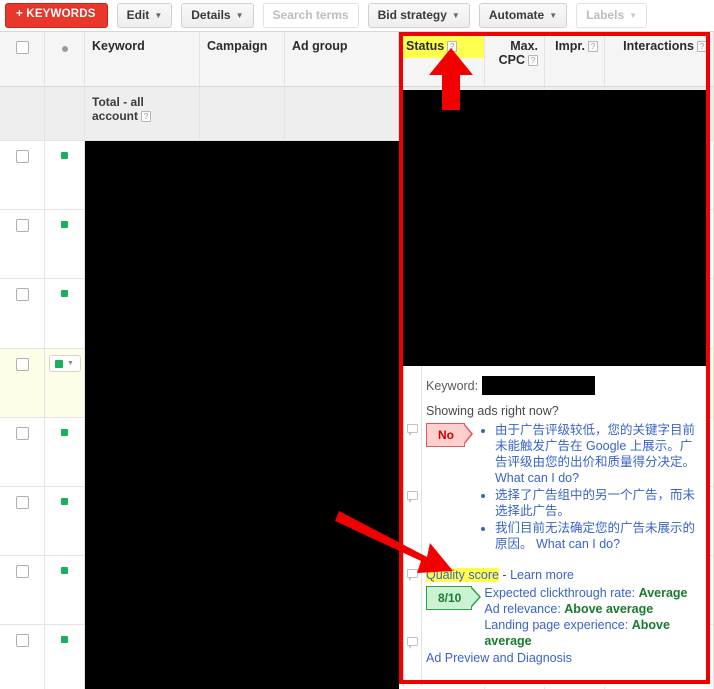 The height and width of the screenshot is (689, 714). Describe the element at coordinates (524, 46) in the screenshot. I see `header-max-cpc-label-1: Max.` at that location.